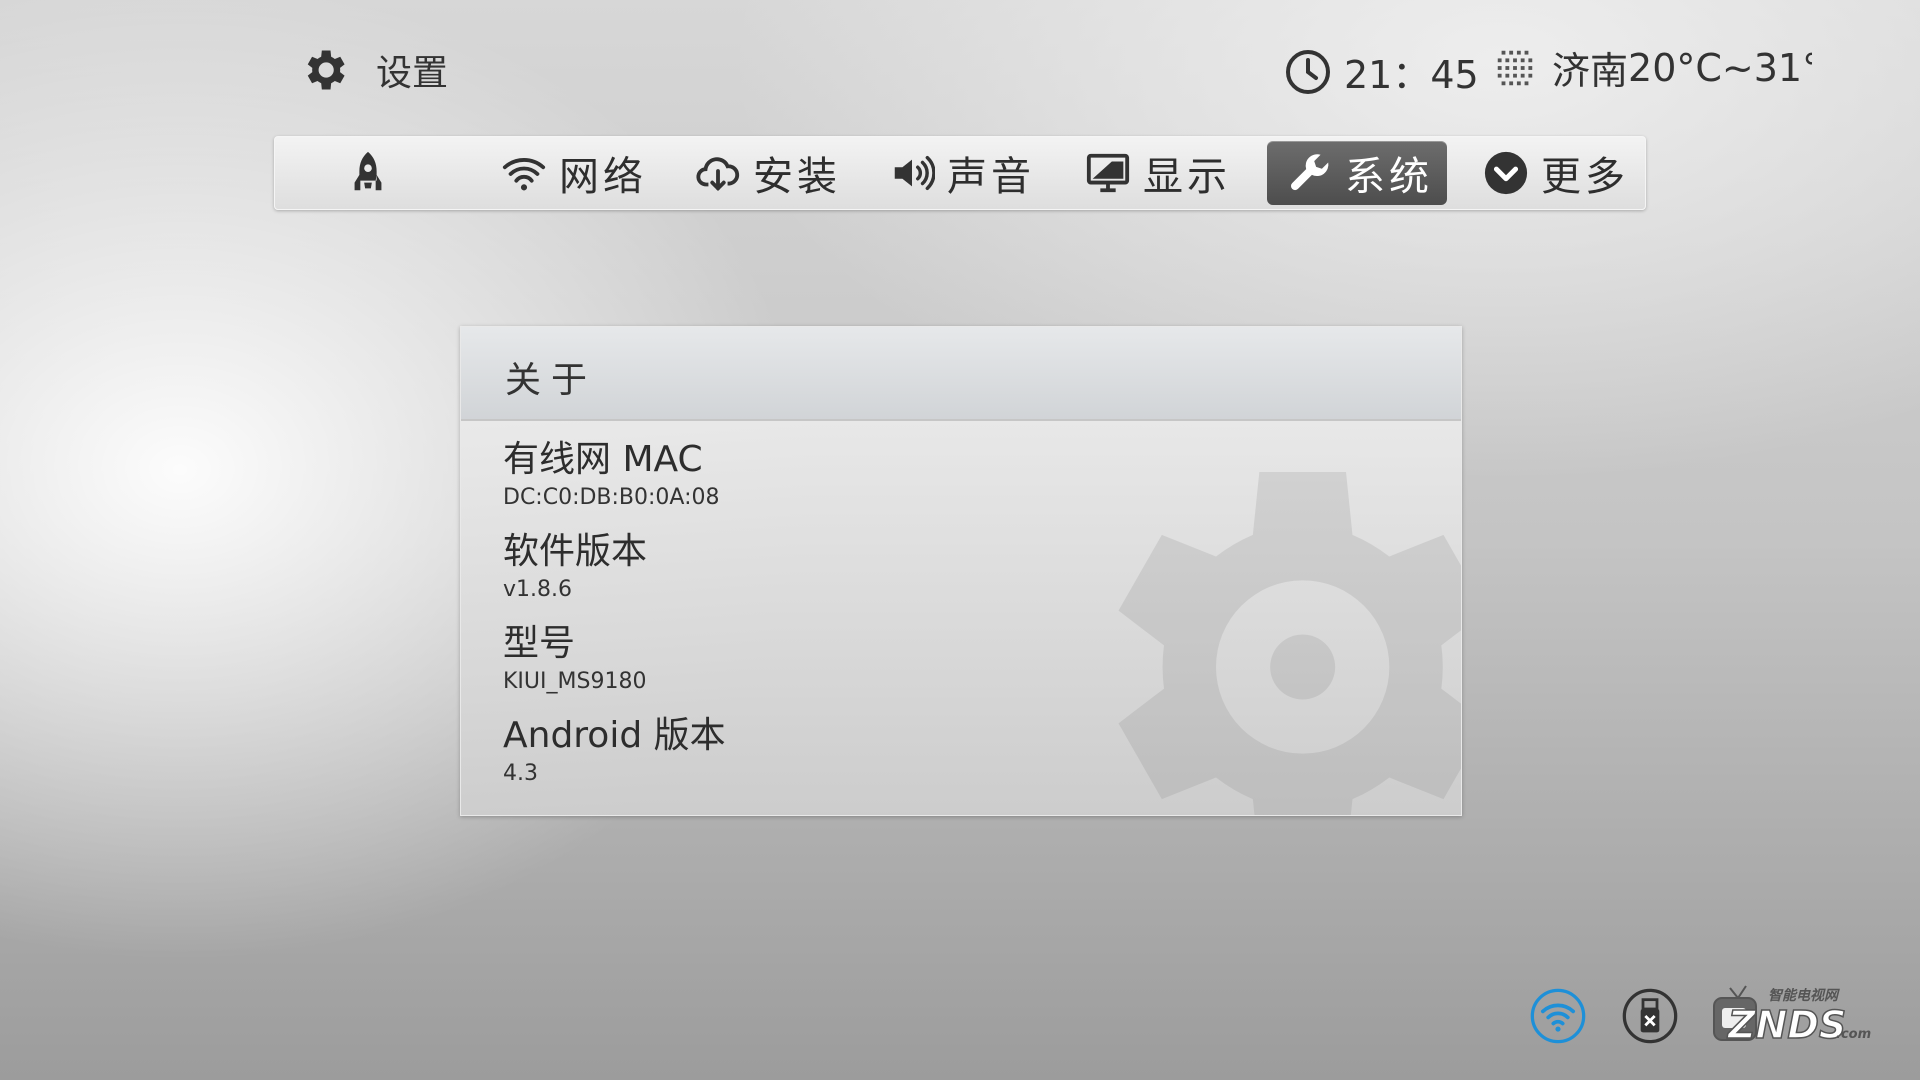 This screenshot has height=1080, width=1920. I want to click on tab-label: 显示, so click(1187, 177).